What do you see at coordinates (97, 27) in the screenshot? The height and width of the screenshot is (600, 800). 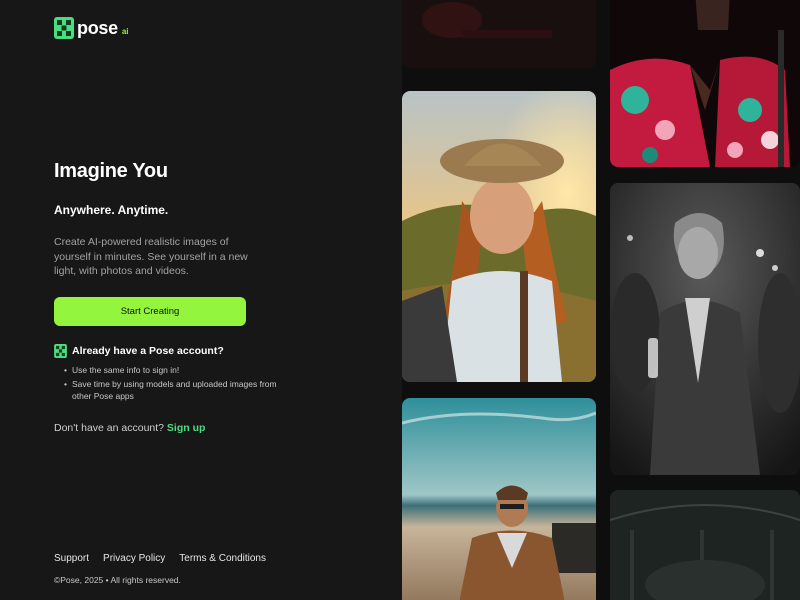 I see `brand-name: pose` at bounding box center [97, 27].